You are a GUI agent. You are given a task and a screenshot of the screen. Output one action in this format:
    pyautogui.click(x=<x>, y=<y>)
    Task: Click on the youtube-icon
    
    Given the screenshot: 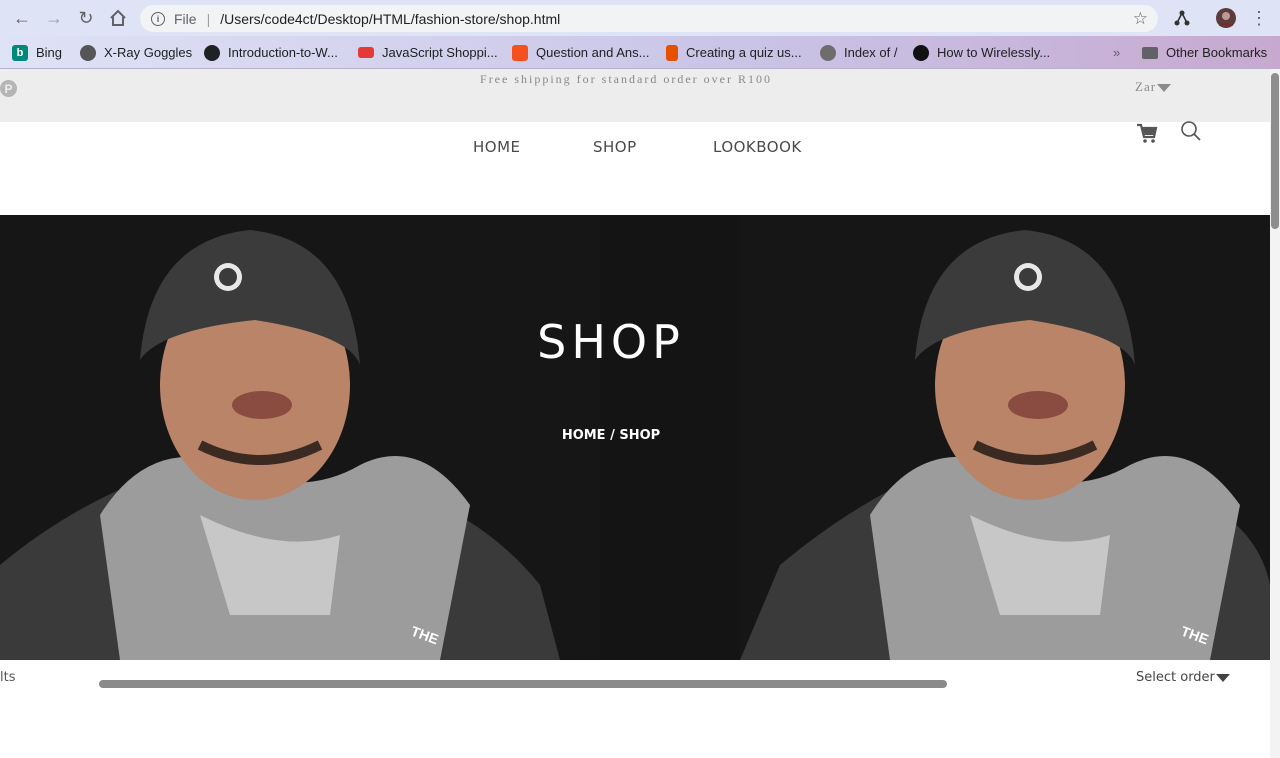 What is the action you would take?
    pyautogui.click(x=366, y=52)
    